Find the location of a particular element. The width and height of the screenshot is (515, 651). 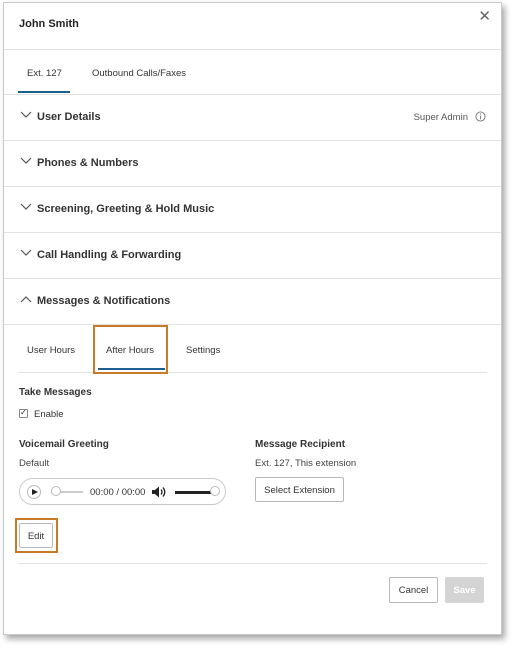

dialog-header: John Smith ✕ is located at coordinates (252, 26).